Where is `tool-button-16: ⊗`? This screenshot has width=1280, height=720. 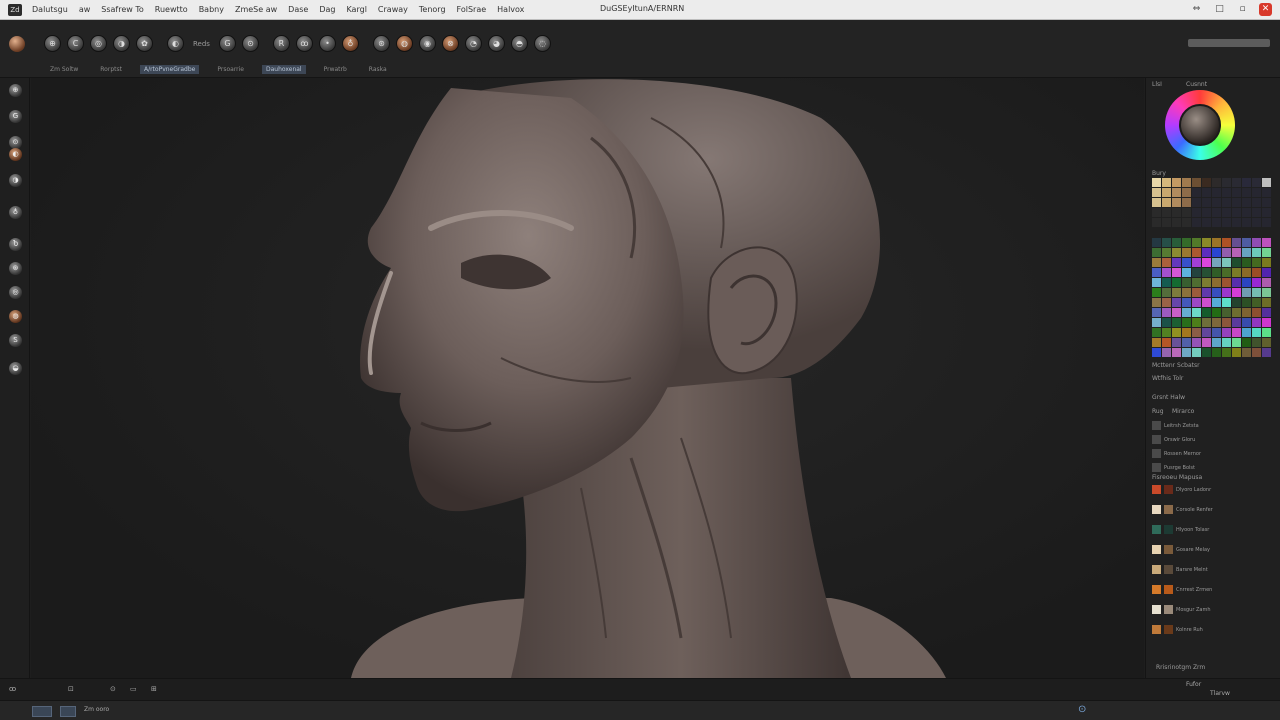 tool-button-16: ⊗ is located at coordinates (450, 43).